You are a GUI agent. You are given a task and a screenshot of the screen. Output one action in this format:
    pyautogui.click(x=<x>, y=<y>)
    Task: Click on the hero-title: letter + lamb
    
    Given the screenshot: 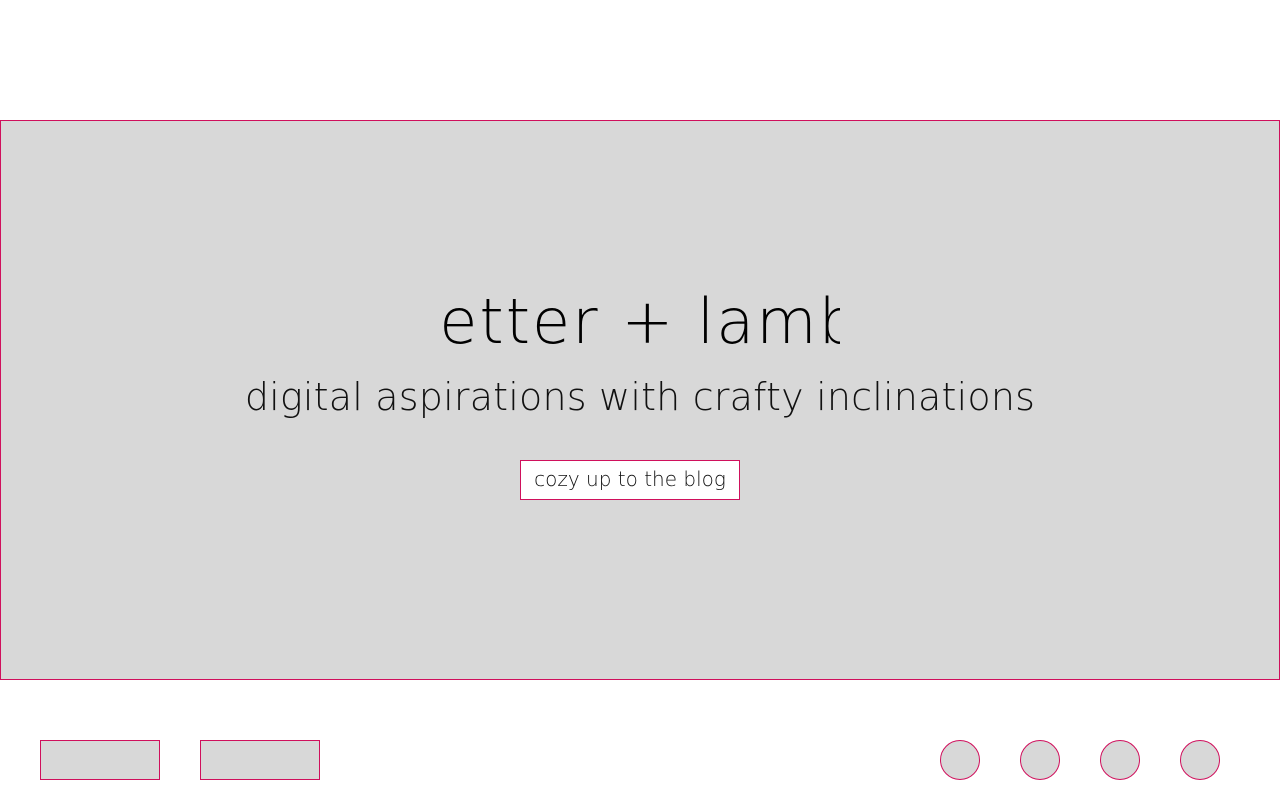 What is the action you would take?
    pyautogui.click(x=640, y=323)
    